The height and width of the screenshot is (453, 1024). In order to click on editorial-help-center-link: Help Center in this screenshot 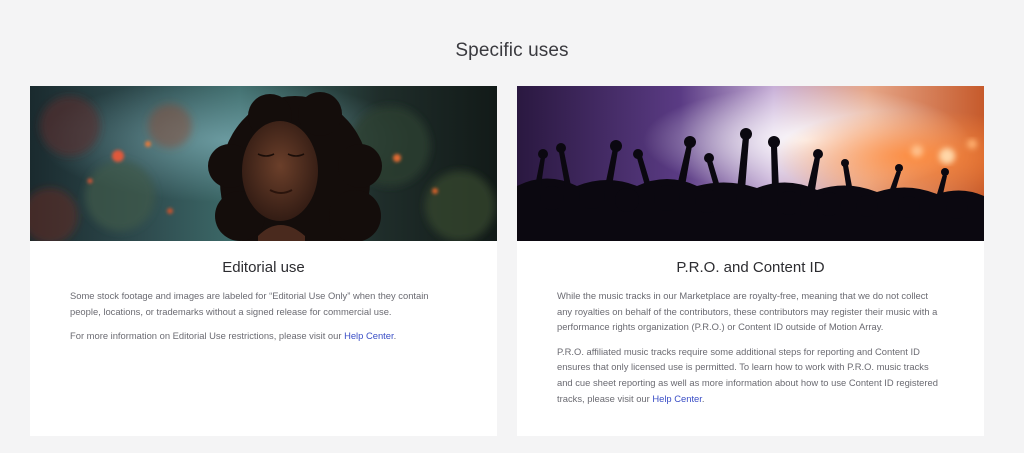, I will do `click(369, 335)`.